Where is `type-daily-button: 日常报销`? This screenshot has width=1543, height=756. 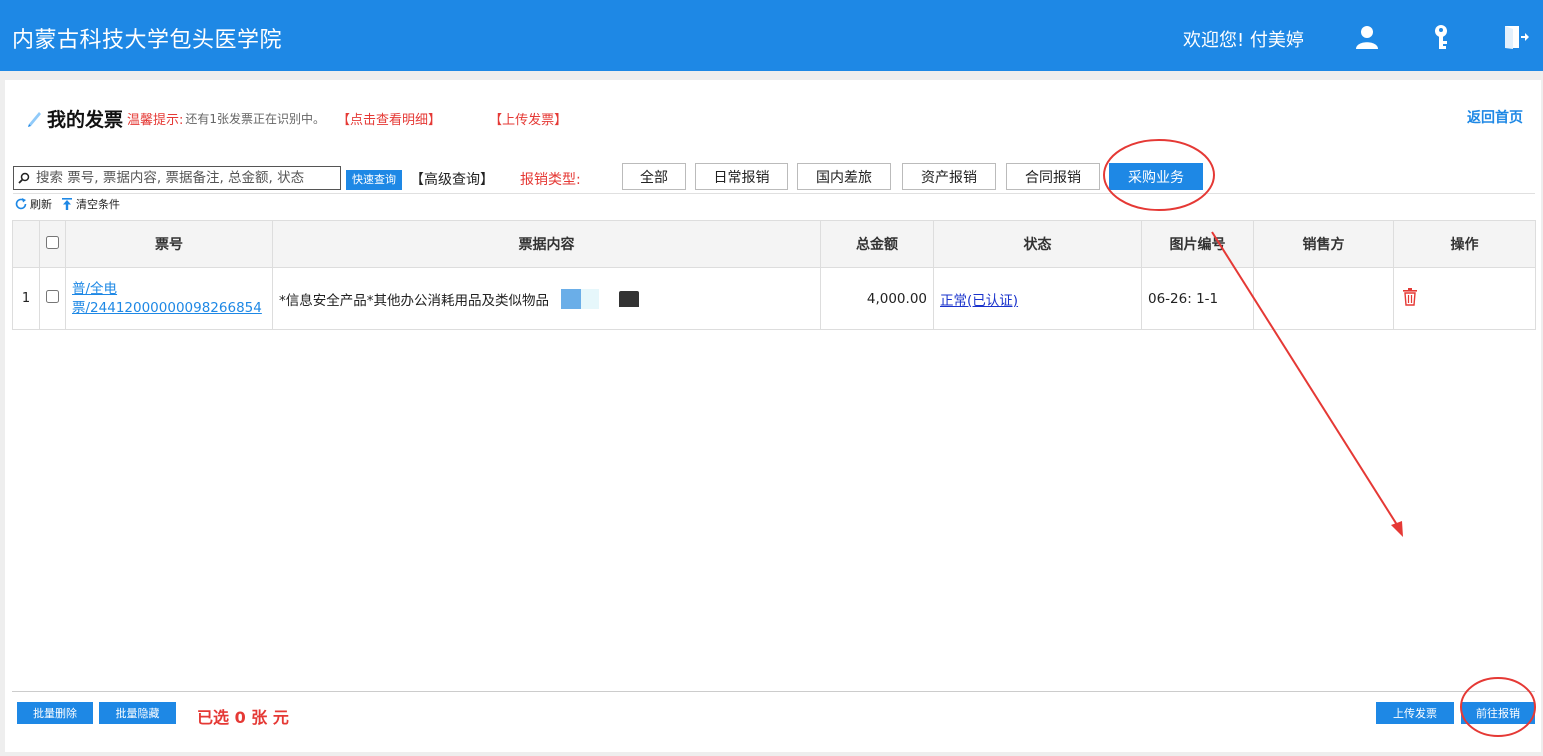 type-daily-button: 日常报销 is located at coordinates (741, 176).